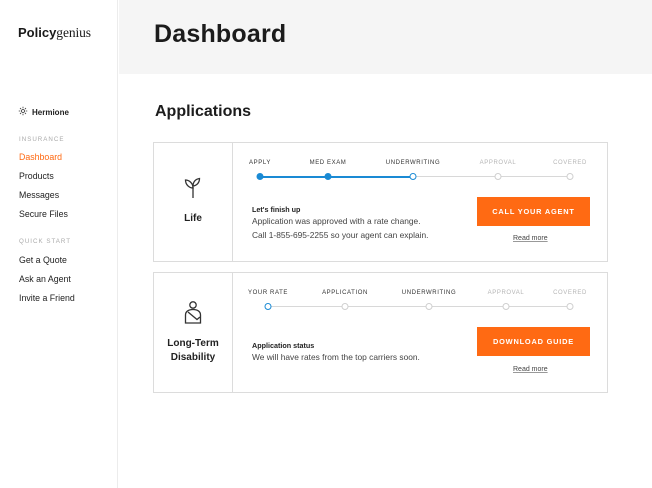 The height and width of the screenshot is (488, 652). What do you see at coordinates (43, 260) in the screenshot?
I see `sidebar-item-get-a-quote: Get a Quote` at bounding box center [43, 260].